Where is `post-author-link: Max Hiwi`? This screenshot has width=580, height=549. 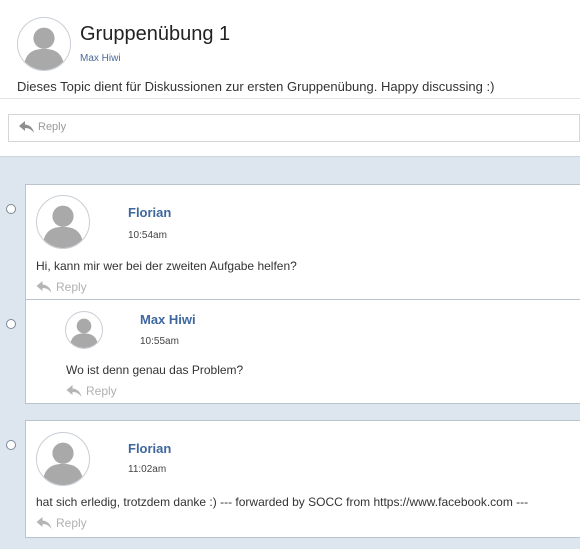
post-author-link: Max Hiwi is located at coordinates (168, 319).